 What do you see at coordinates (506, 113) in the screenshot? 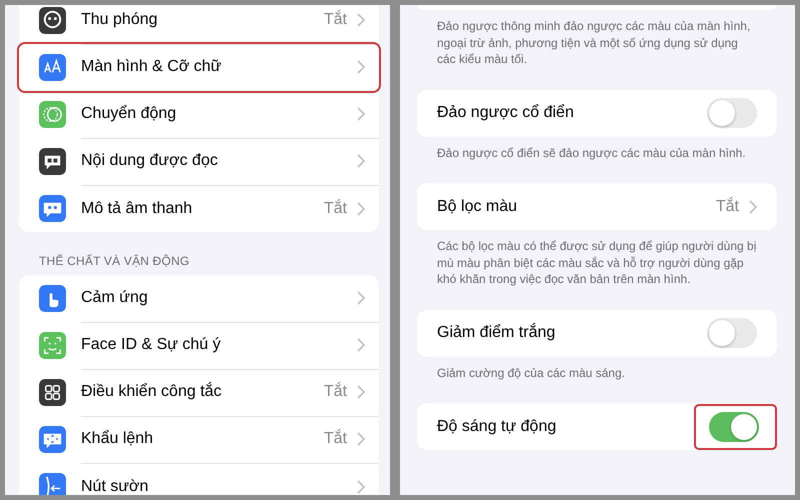
I see `setting-label: Đảo ngược cổ điển` at bounding box center [506, 113].